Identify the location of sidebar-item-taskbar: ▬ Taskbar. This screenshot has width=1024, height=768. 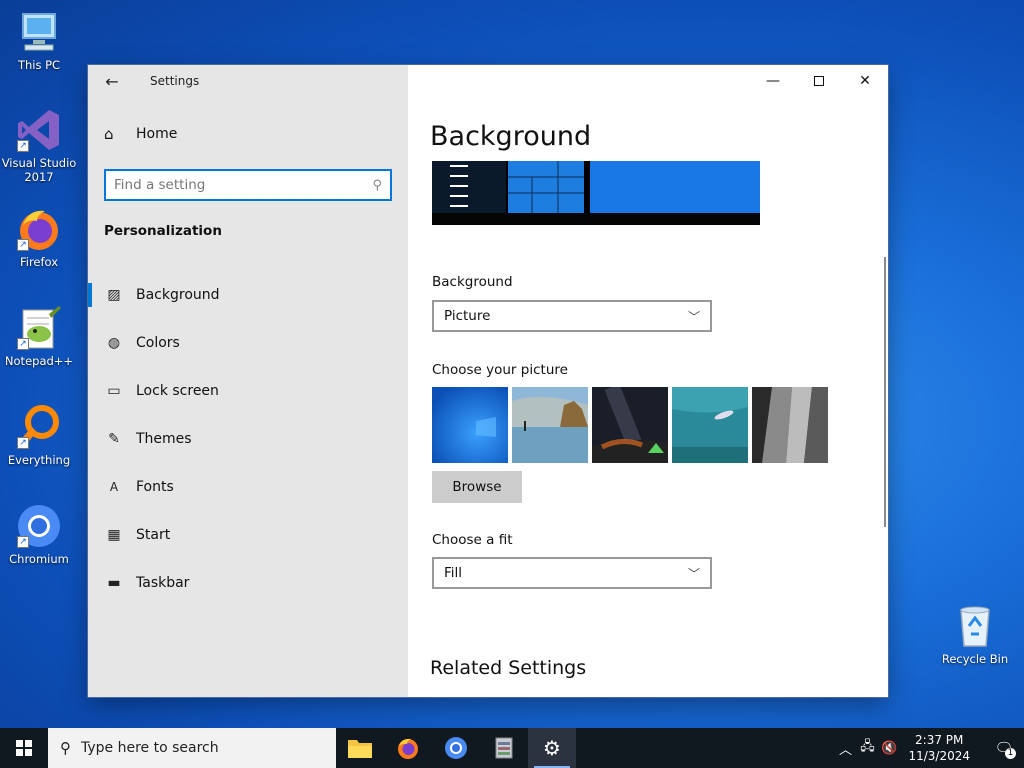
(248, 583).